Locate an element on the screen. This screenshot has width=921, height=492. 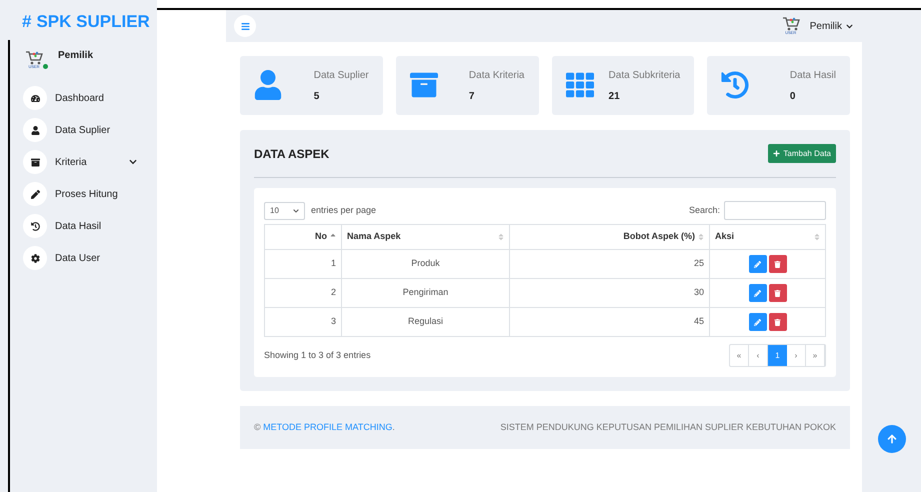
table-cell: 2 is located at coordinates (303, 293).